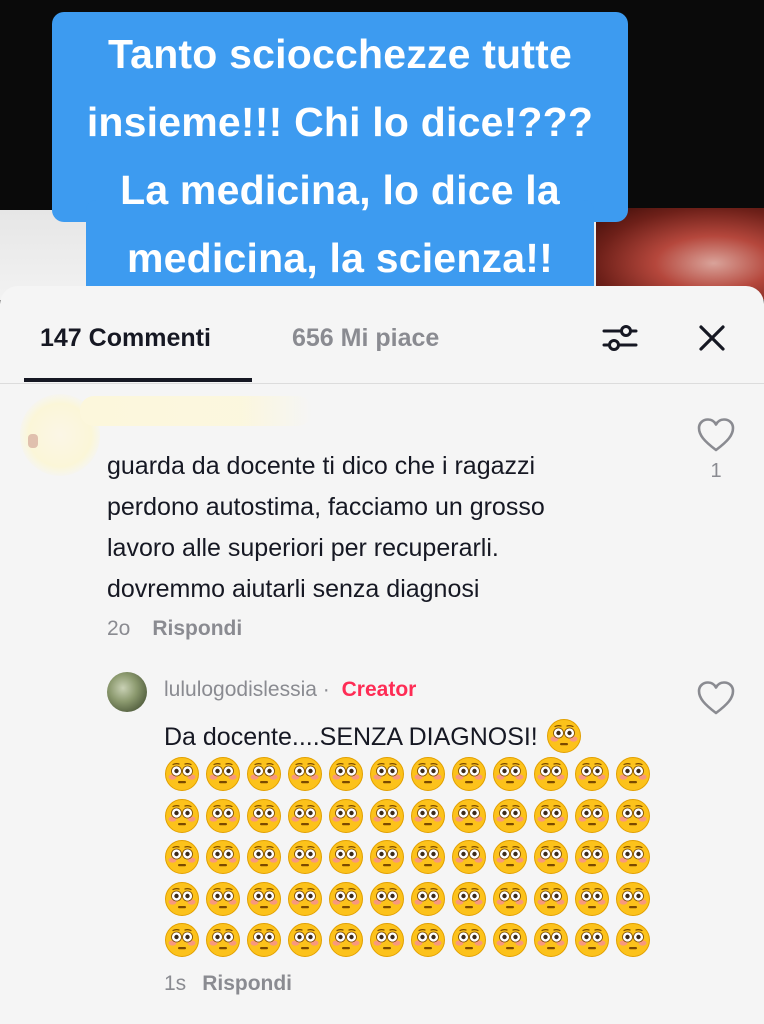 Image resolution: width=764 pixels, height=1024 pixels. Describe the element at coordinates (340, 190) in the screenshot. I see `caption-line: La medicina, lo dice la` at that location.